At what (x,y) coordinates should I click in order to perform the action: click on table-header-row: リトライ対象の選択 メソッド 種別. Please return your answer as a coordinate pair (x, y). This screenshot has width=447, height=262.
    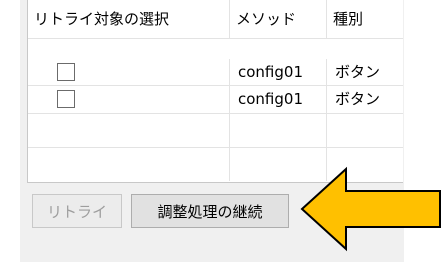
    Looking at the image, I should click on (215, 19).